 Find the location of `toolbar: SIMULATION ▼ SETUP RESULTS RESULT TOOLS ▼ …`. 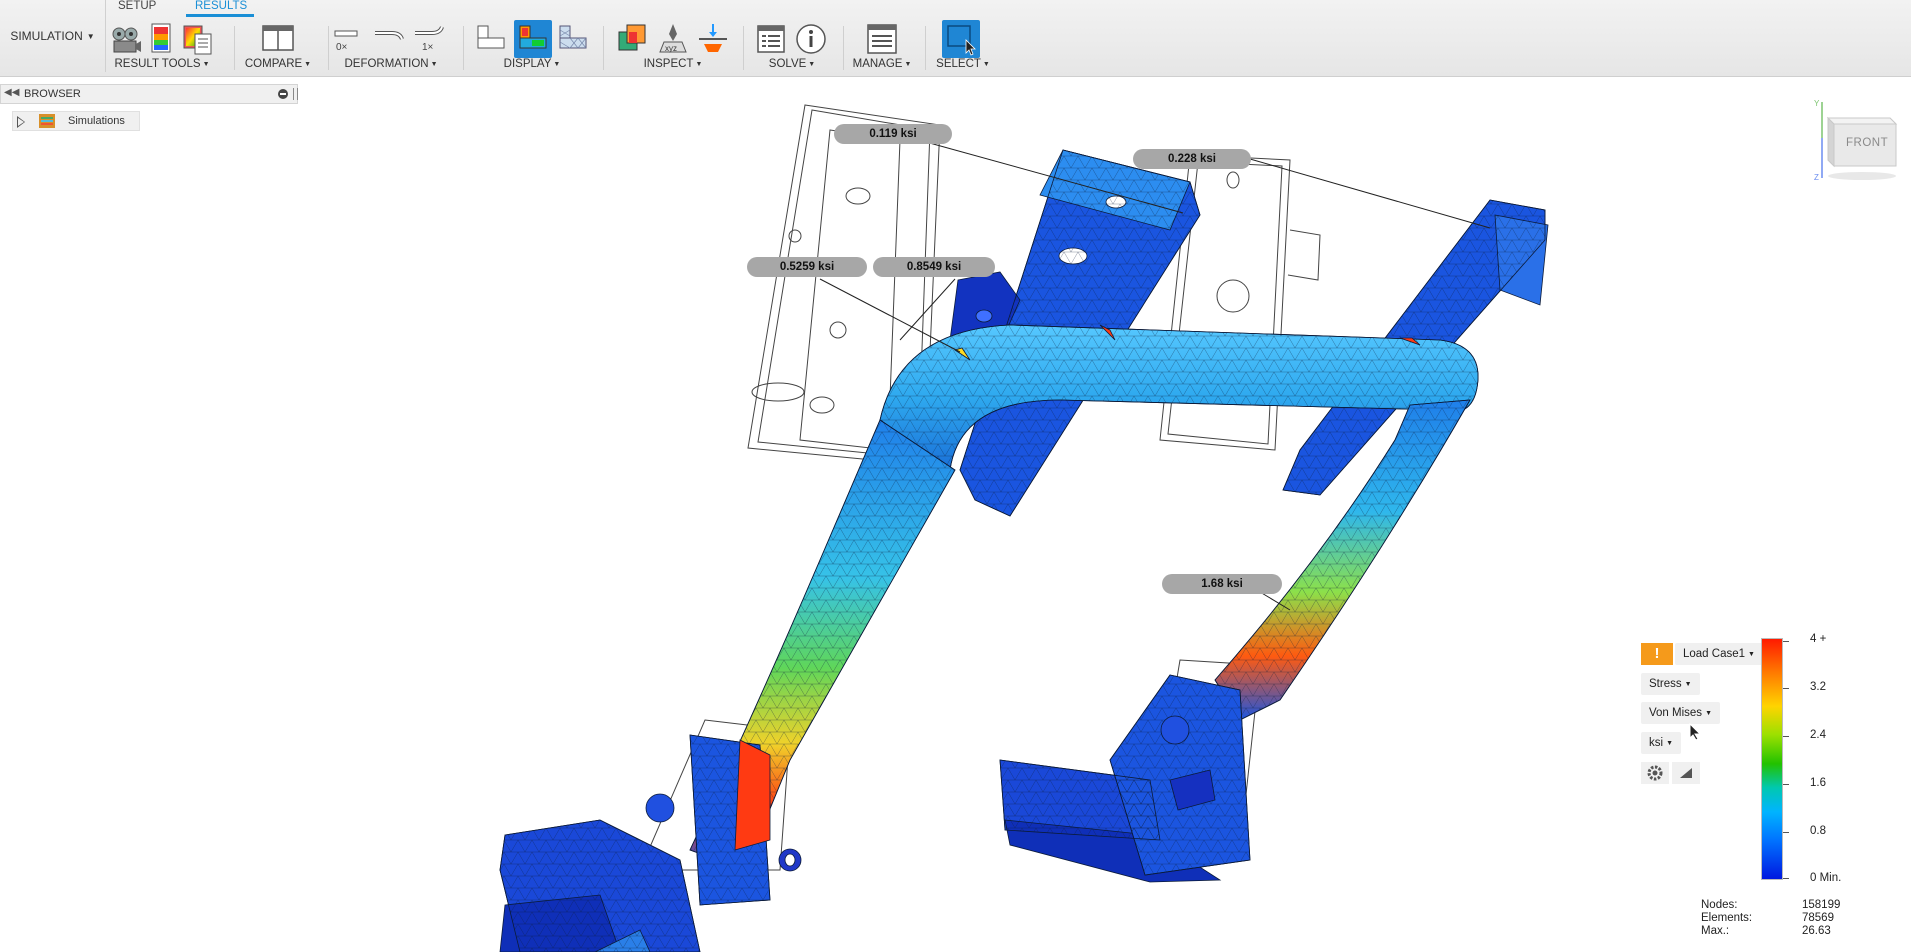

toolbar: SIMULATION ▼ SETUP RESULTS RESULT TOOLS ▼ … is located at coordinates (955, 38).